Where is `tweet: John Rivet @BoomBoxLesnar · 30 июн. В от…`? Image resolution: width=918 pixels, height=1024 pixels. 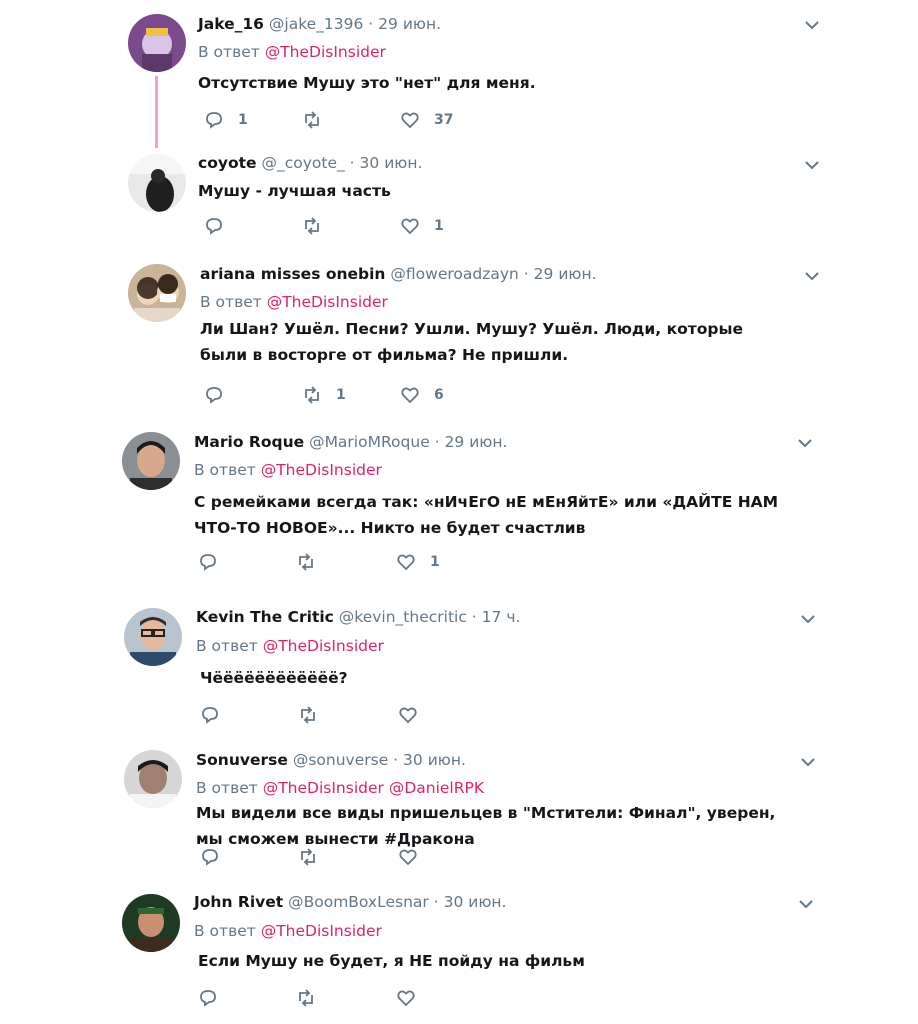 tweet: John Rivet @BoomBoxLesnar · 30 июн. В от… is located at coordinates (459, 955).